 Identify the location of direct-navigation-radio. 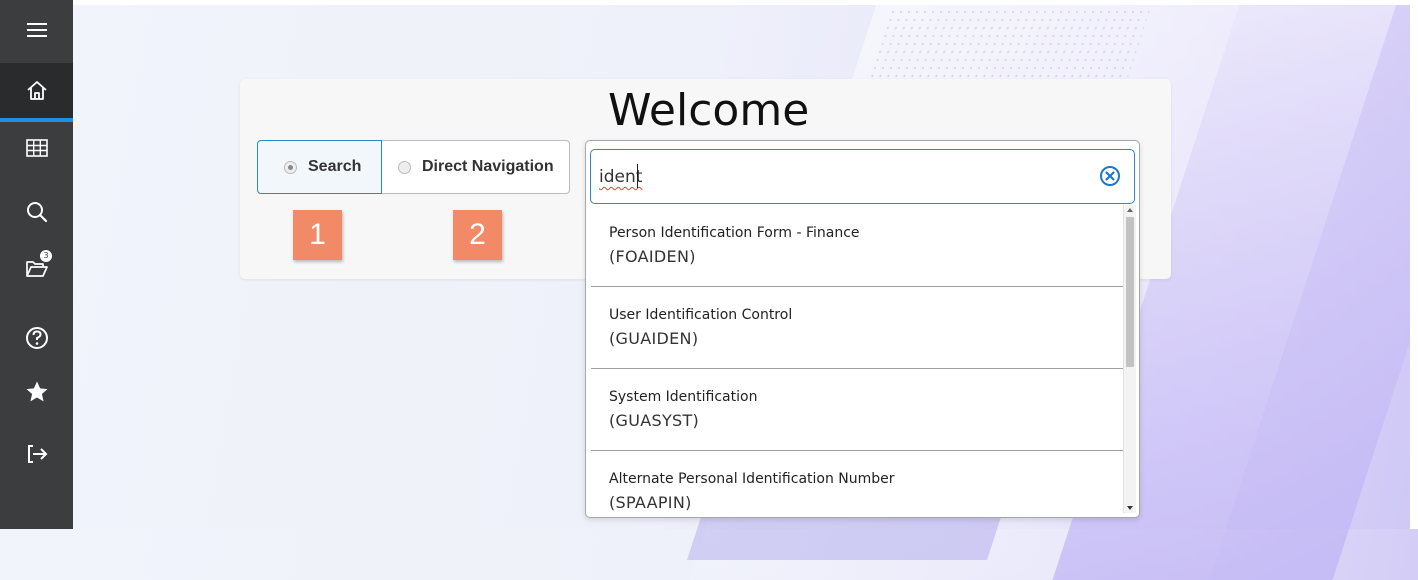
(404, 167).